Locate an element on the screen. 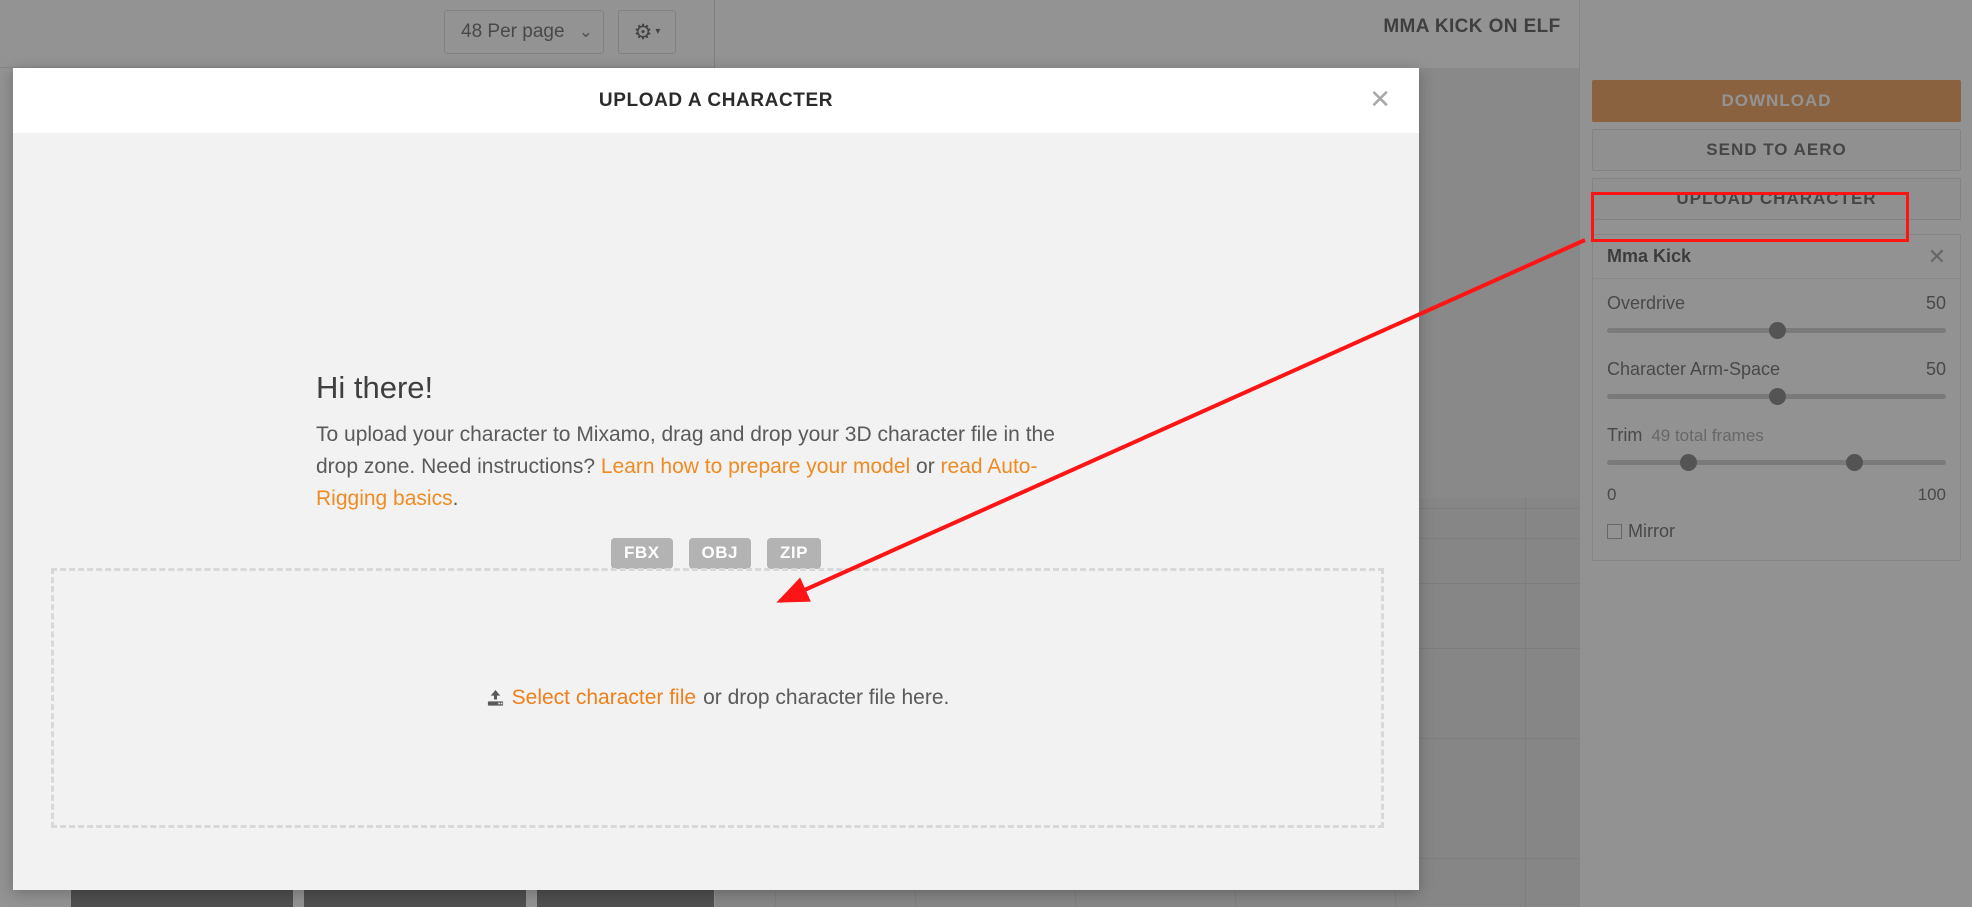 This screenshot has height=907, width=1972. instructions-text-3: . is located at coordinates (455, 498).